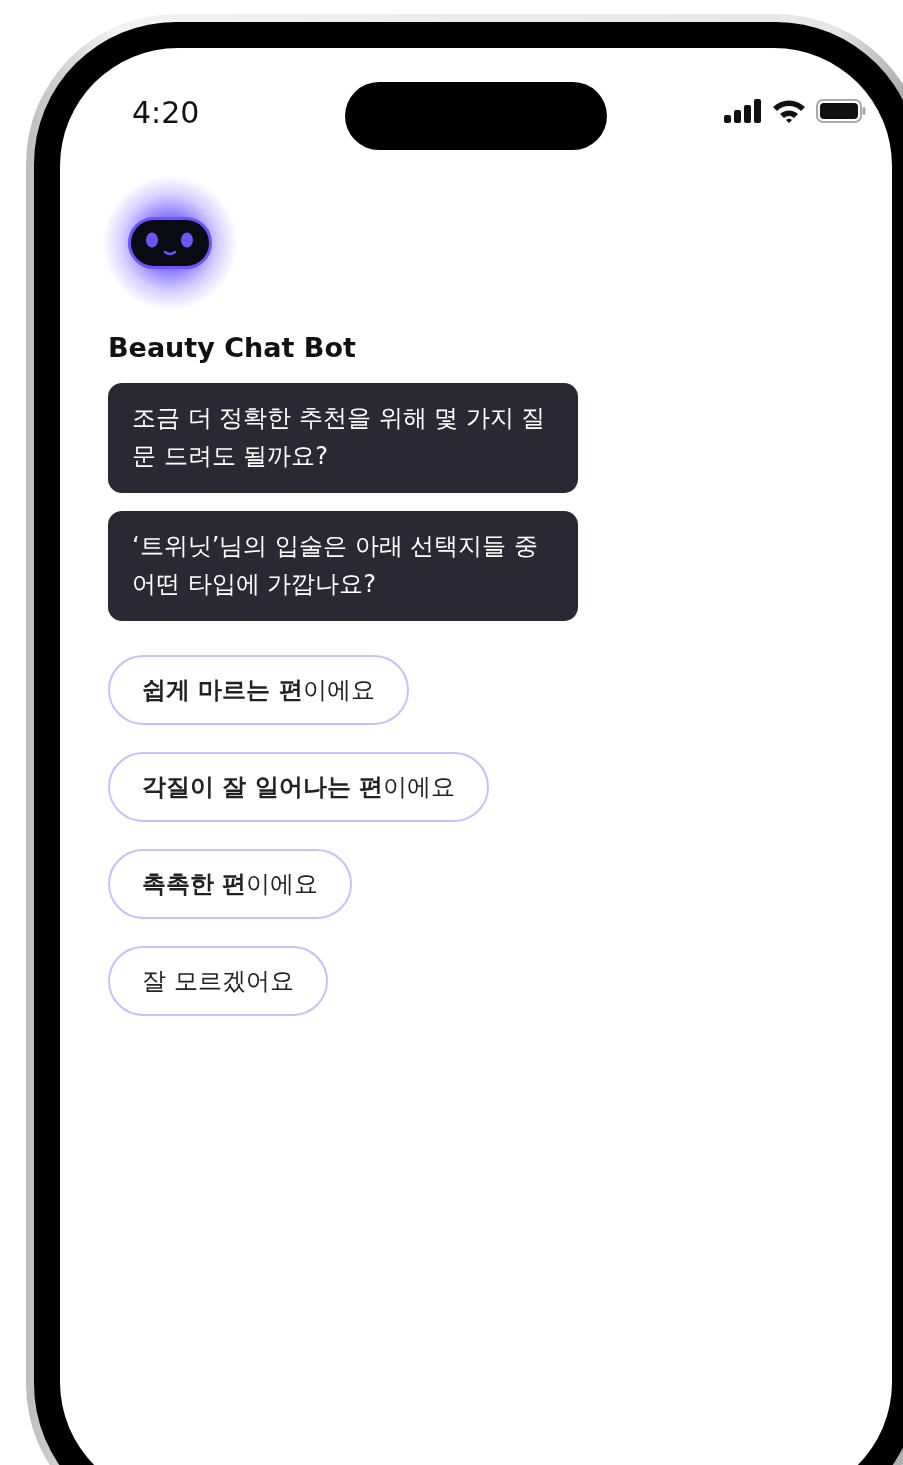  What do you see at coordinates (299, 787) in the screenshot?
I see `quick-reply-button: 각질이 잘 일어나는 편이에요` at bounding box center [299, 787].